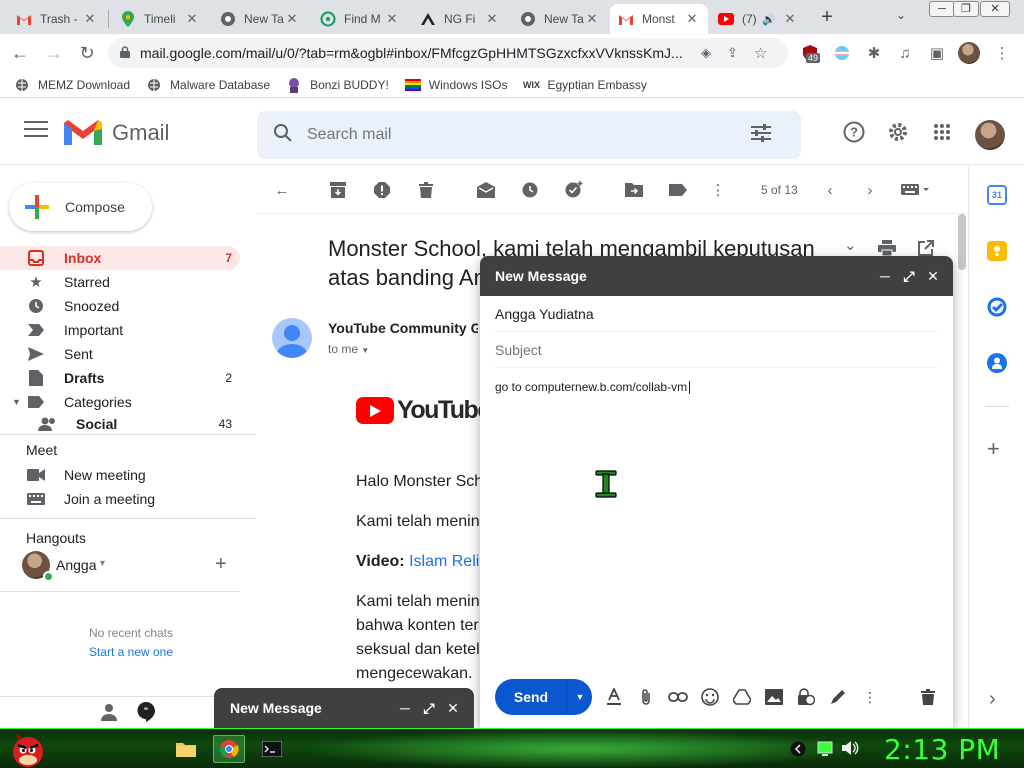 This screenshot has width=1024, height=768. What do you see at coordinates (292, 338) in the screenshot?
I see `sender-avatar` at bounding box center [292, 338].